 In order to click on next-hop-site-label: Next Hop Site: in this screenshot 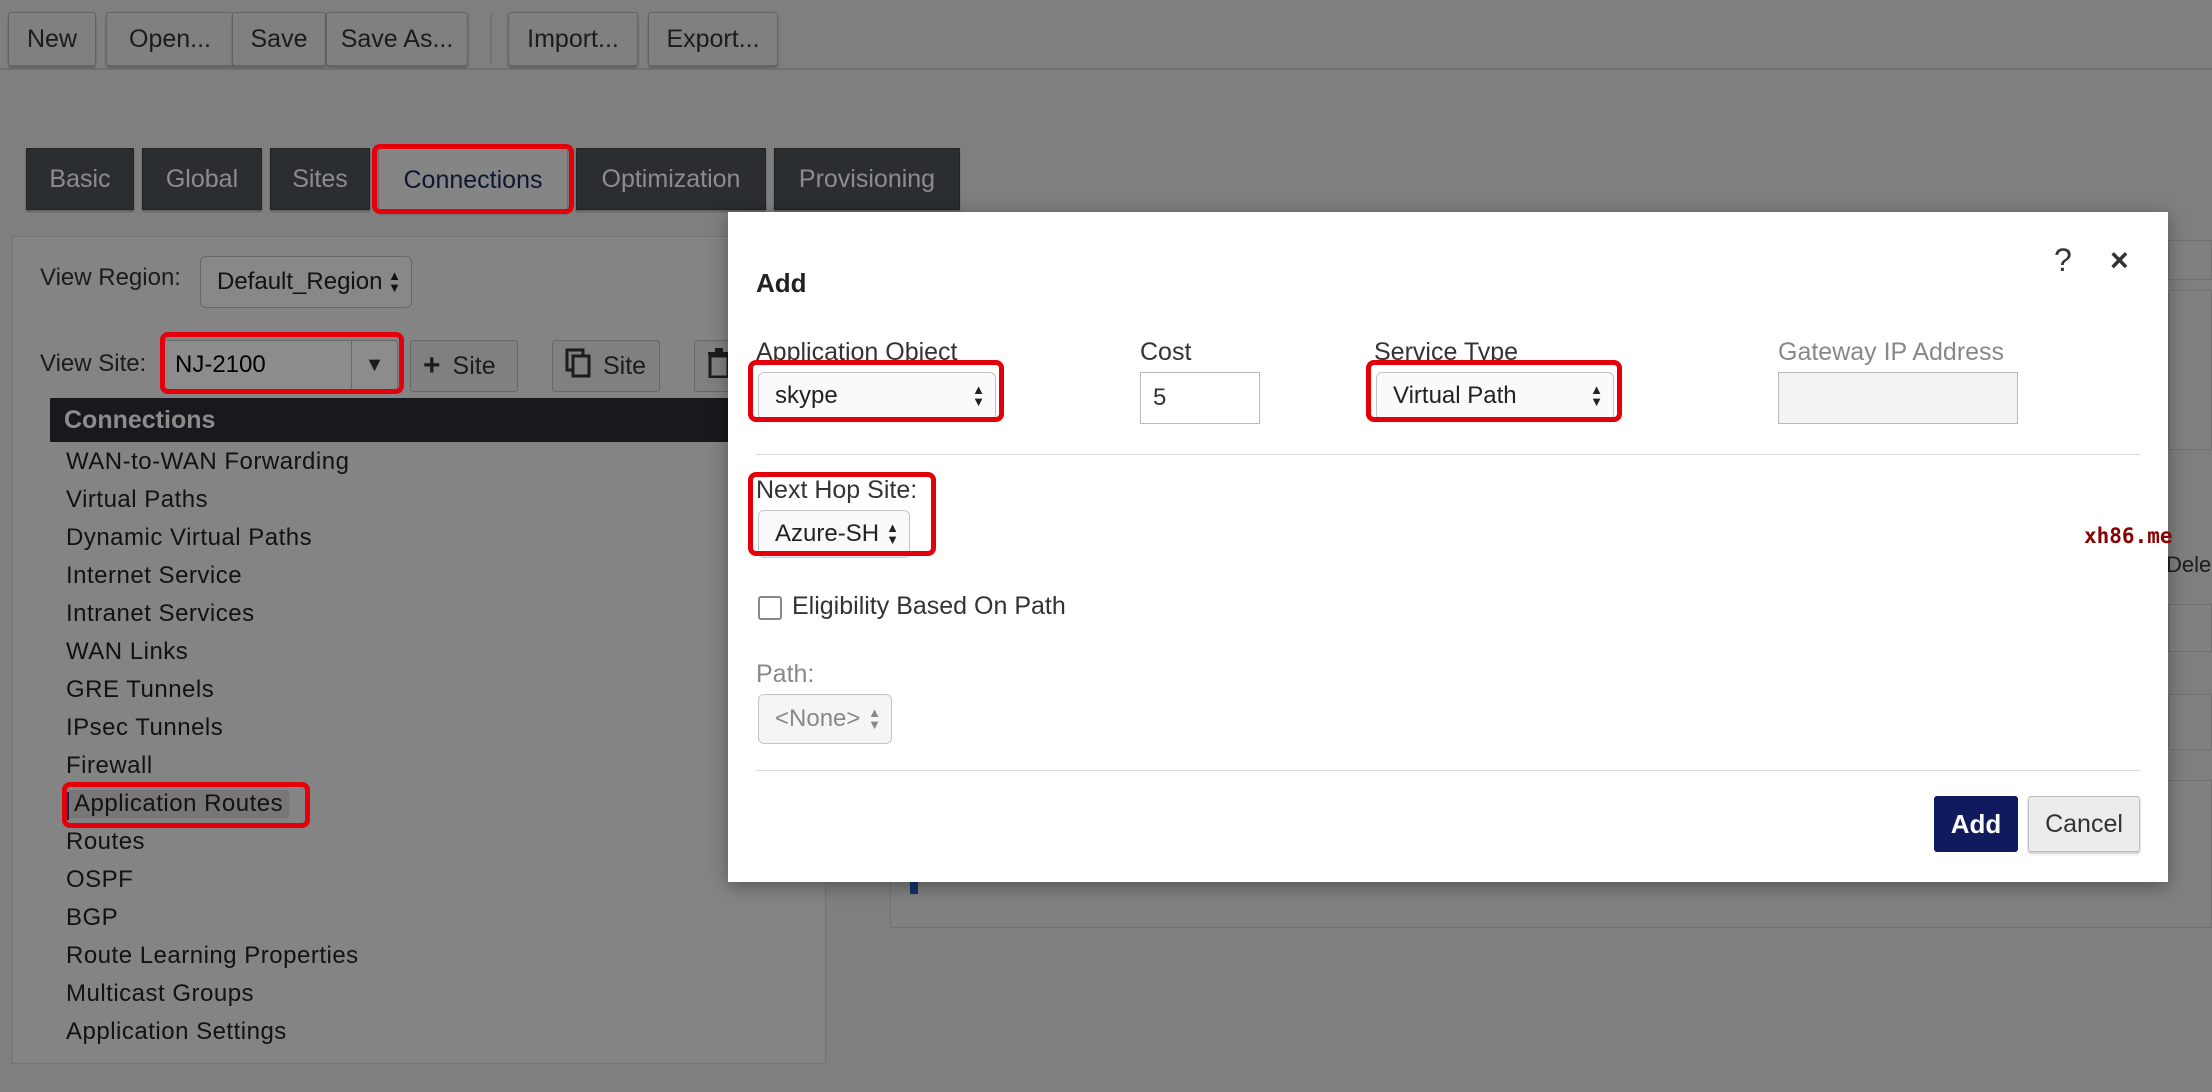, I will do `click(837, 490)`.